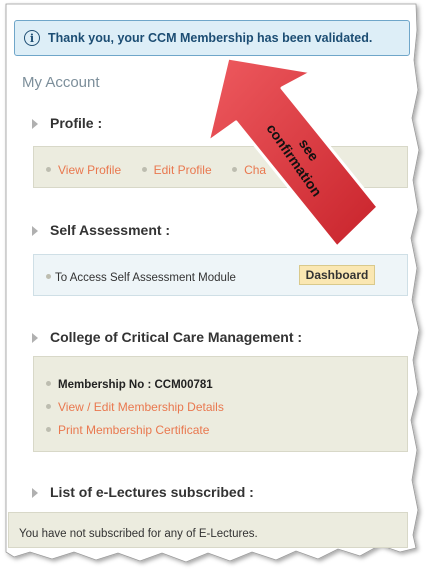 The image size is (428, 573). I want to click on annotation-arrow: see confirmation, so click(293, 152).